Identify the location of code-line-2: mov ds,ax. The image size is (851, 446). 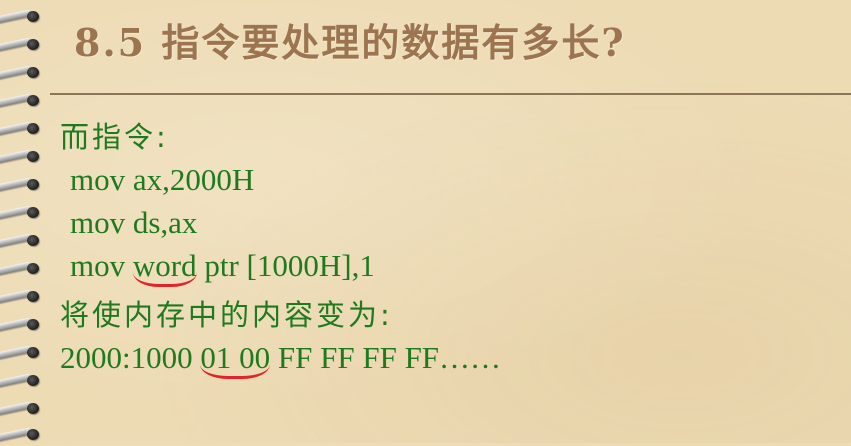
(134, 222).